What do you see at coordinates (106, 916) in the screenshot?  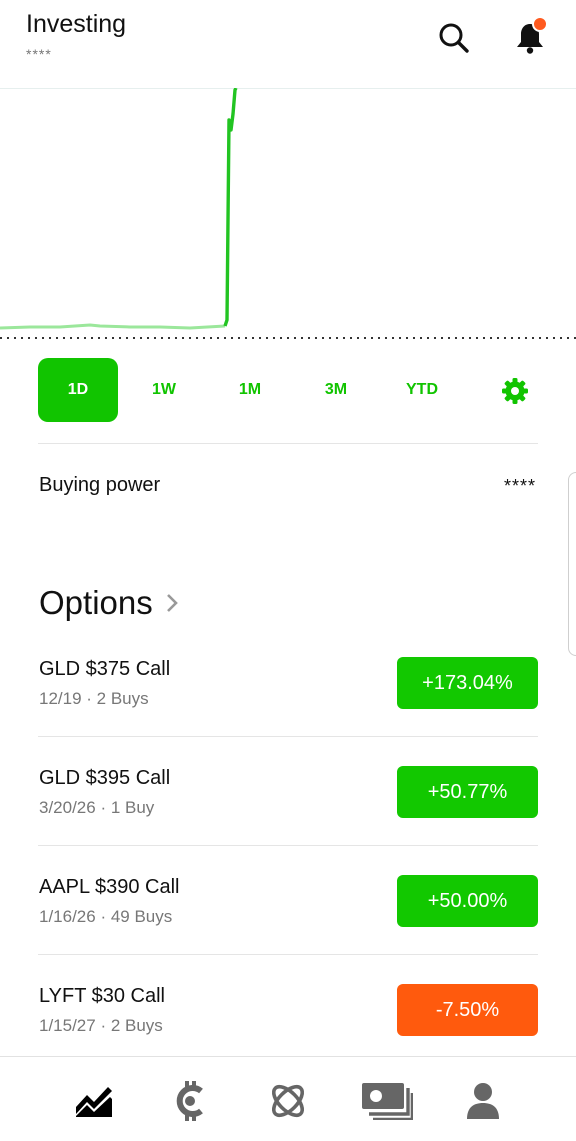 I see `option-detail: 1/16/26 · 49 Buys` at bounding box center [106, 916].